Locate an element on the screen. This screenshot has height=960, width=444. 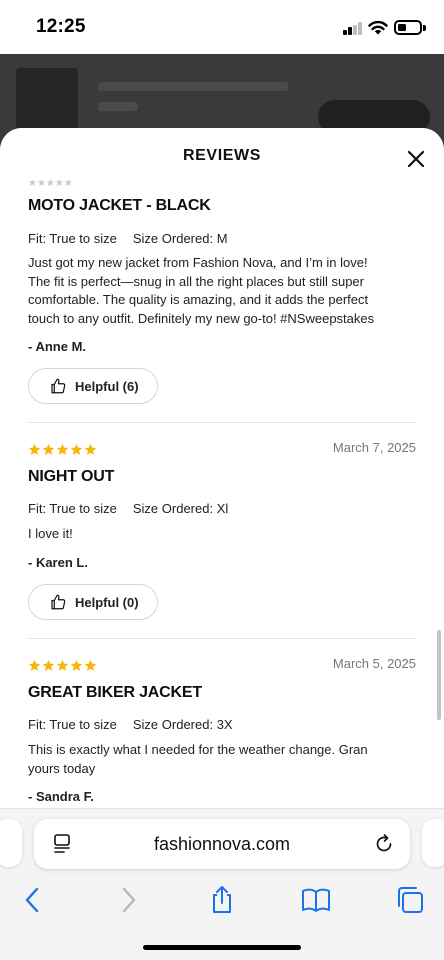
review-title: MOTO JACKET - BLACK is located at coordinates (119, 205).